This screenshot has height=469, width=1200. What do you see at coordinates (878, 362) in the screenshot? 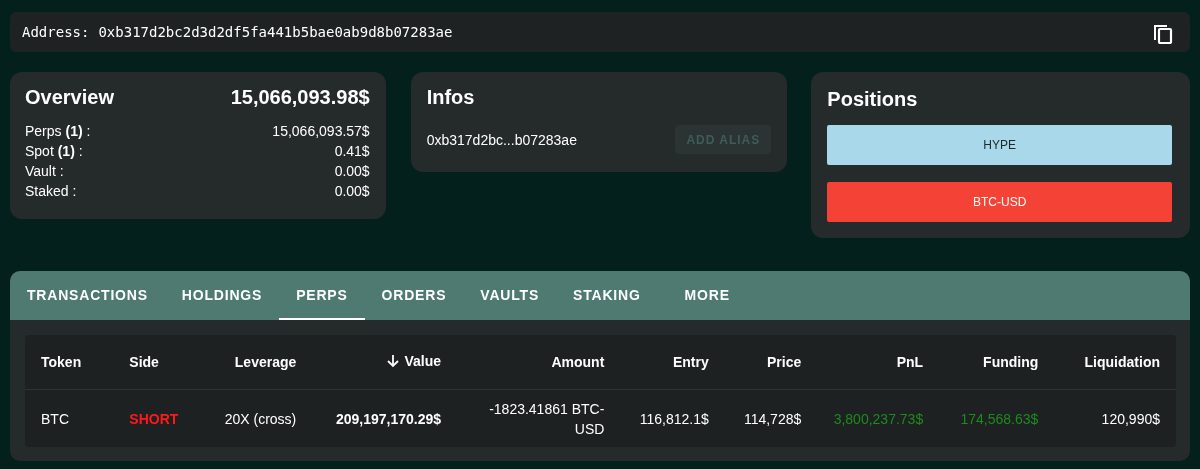
I see `column-header: PnL` at bounding box center [878, 362].